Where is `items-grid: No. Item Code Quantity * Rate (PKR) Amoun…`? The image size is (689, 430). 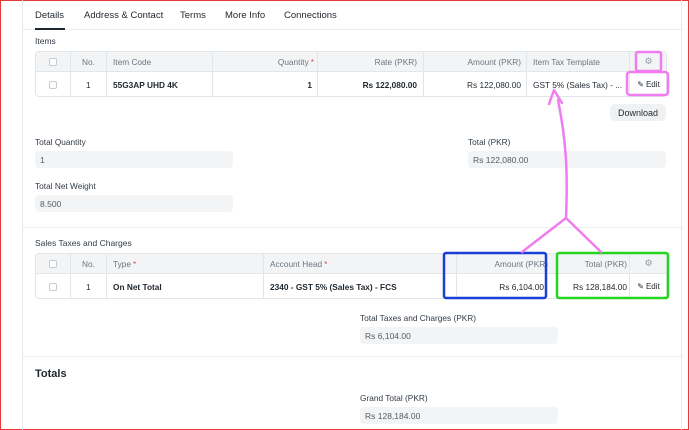
items-grid: No. Item Code Quantity * Rate (PKR) Amoun… is located at coordinates (351, 74).